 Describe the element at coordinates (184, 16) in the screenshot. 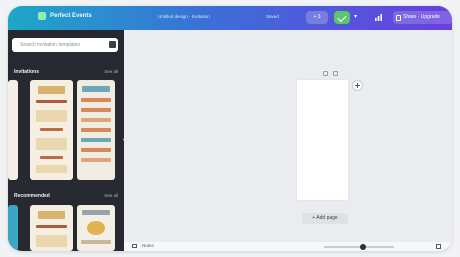

I see `file-name: Untitled design - Invitation` at that location.